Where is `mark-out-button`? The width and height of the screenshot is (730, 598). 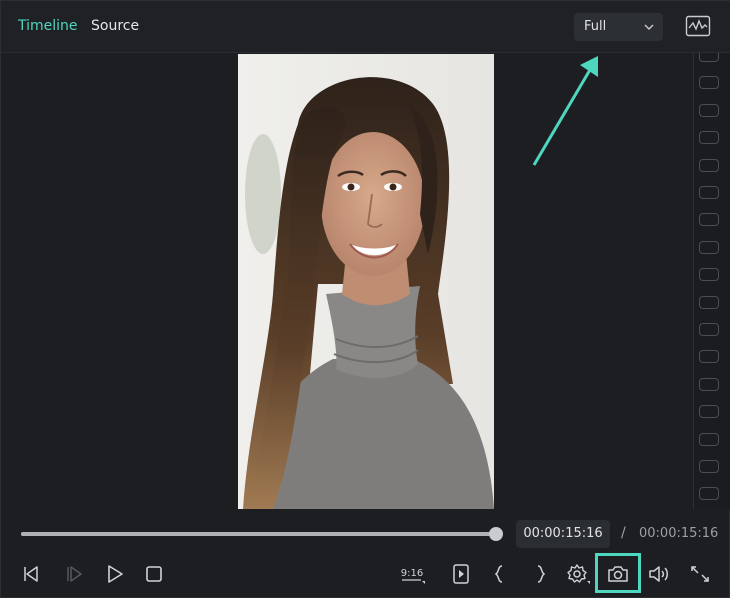
mark-out-button is located at coordinates (540, 574).